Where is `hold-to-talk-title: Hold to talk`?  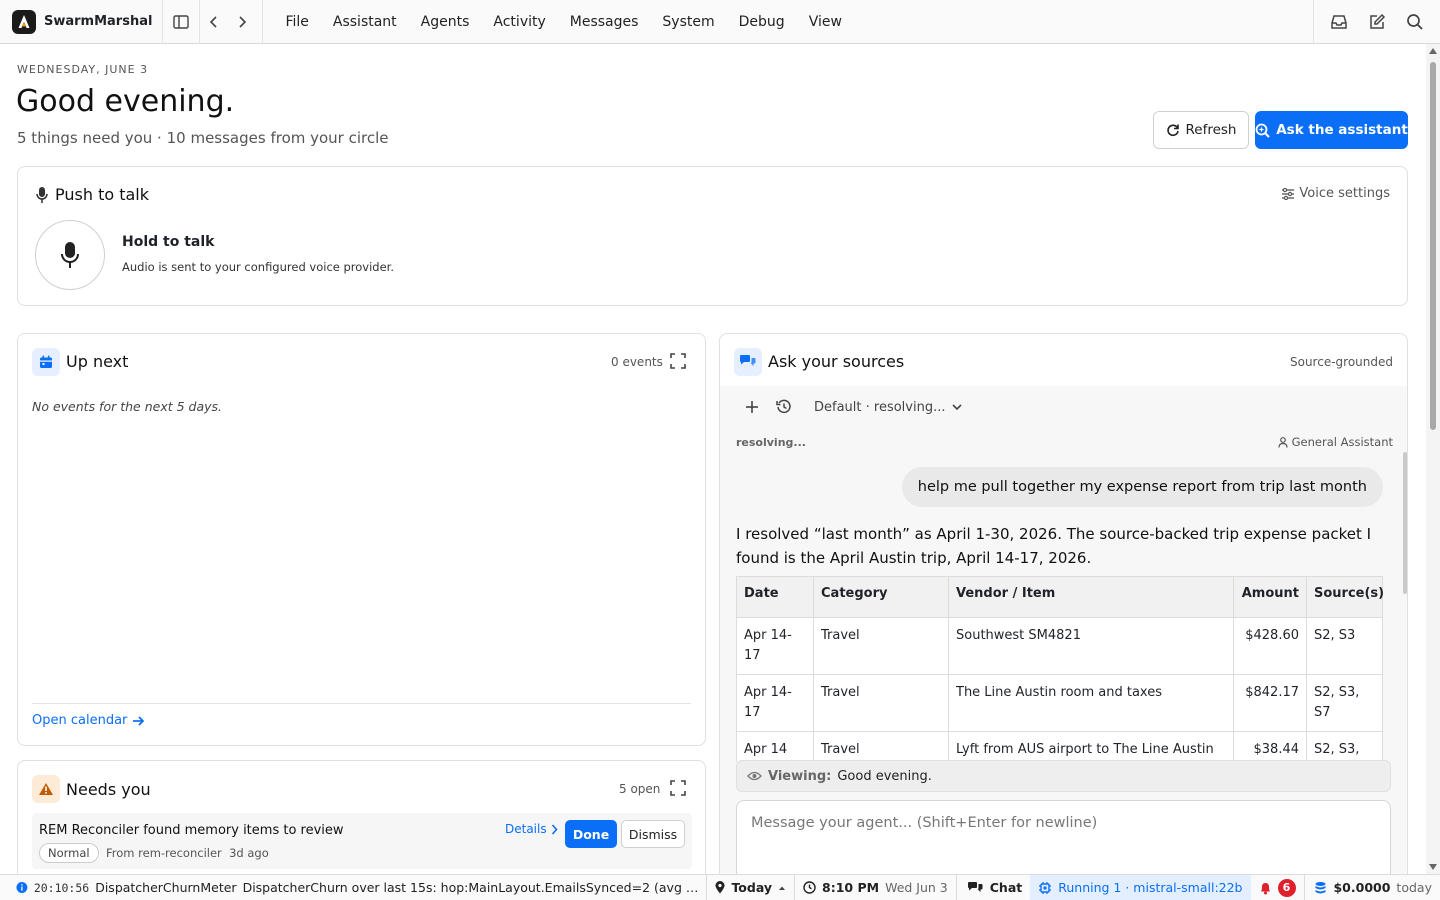 hold-to-talk-title: Hold to talk is located at coordinates (168, 242).